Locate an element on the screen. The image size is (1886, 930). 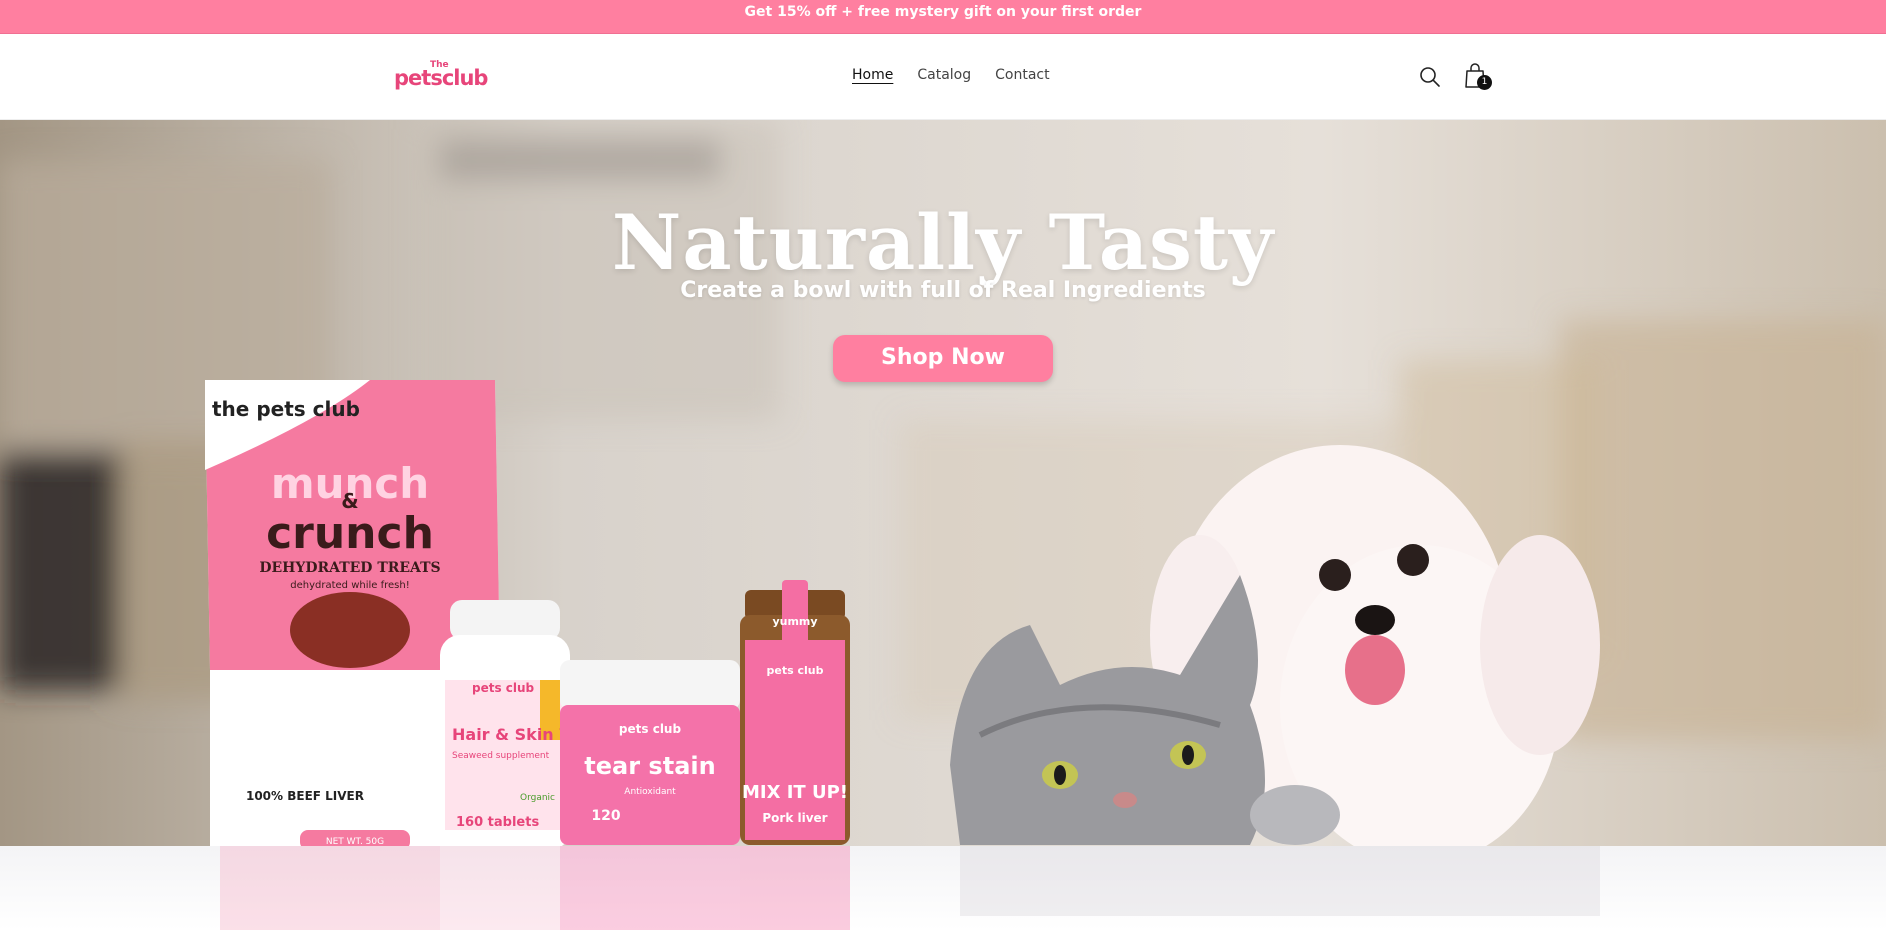
nav-catalog: Catalog is located at coordinates (944, 75).